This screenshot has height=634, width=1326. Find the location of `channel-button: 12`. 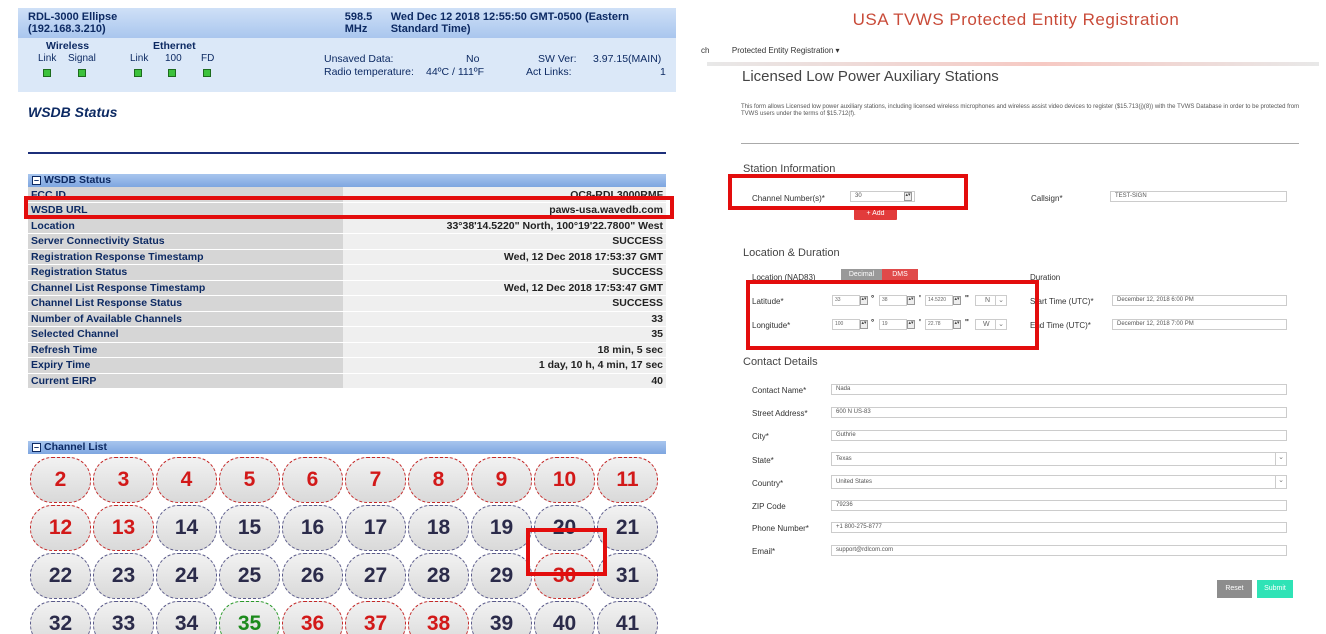

channel-button: 12 is located at coordinates (60, 528).